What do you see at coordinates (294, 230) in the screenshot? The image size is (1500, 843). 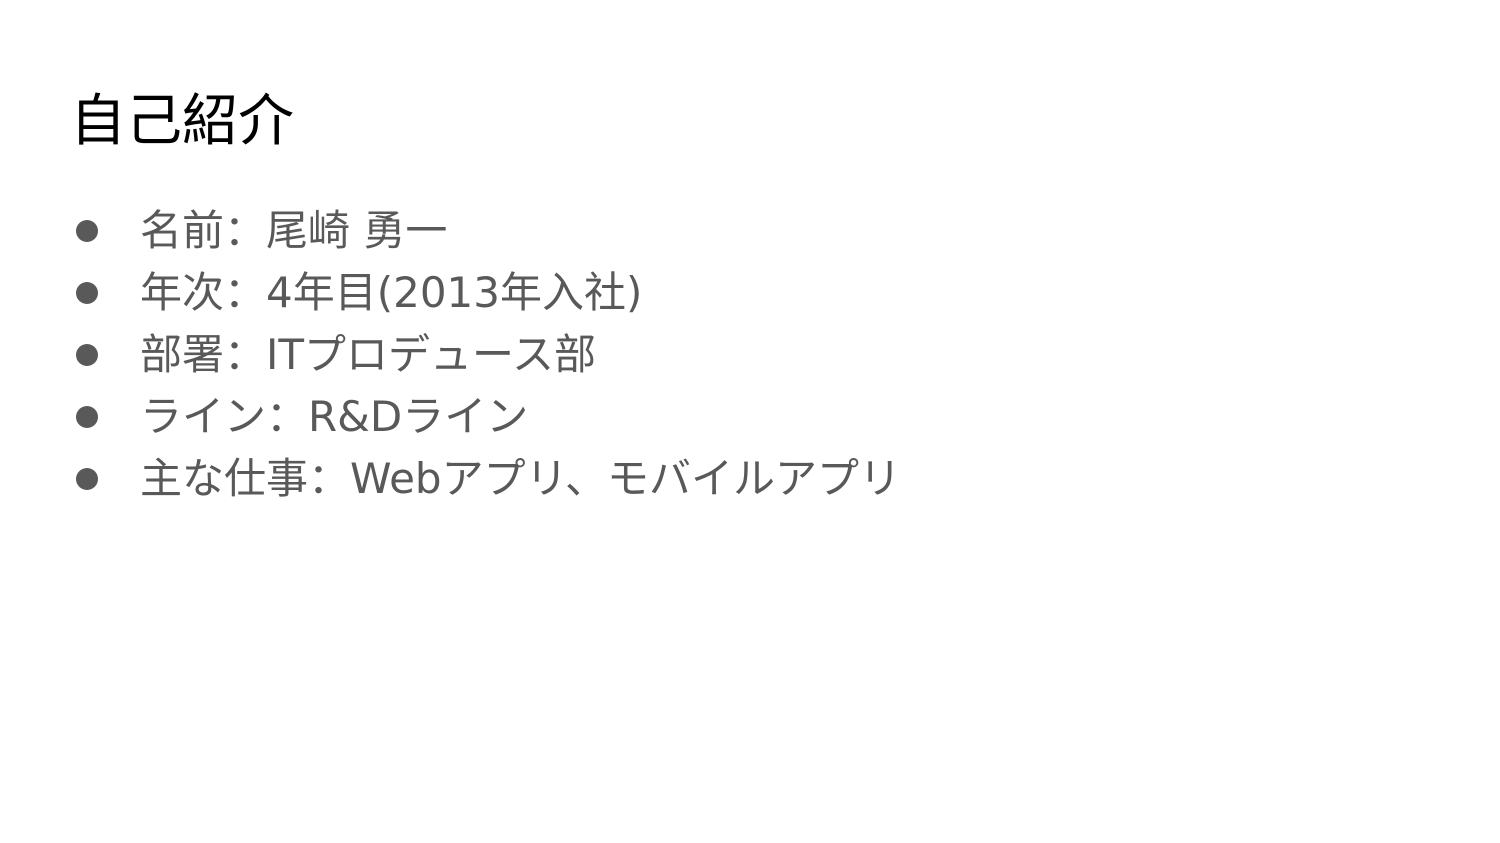 I see `bullet-text: 名前：尾崎 勇一` at bounding box center [294, 230].